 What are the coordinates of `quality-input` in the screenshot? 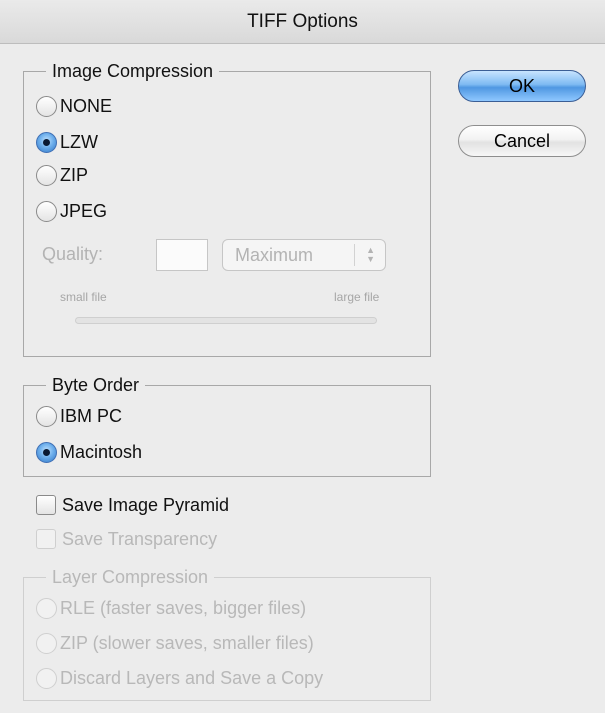 It's located at (182, 255).